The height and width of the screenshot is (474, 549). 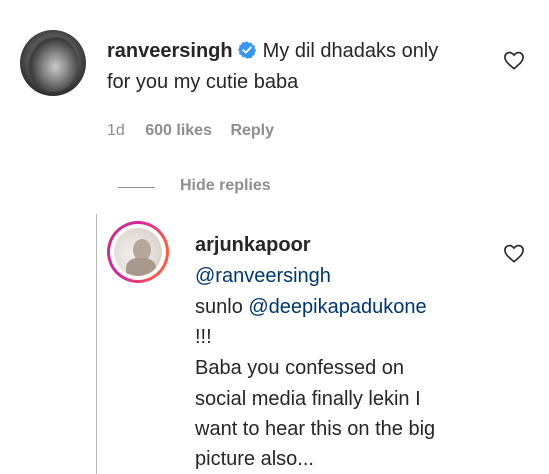 I want to click on reply-line-2: sunlo @deepikapadukone, so click(x=311, y=307).